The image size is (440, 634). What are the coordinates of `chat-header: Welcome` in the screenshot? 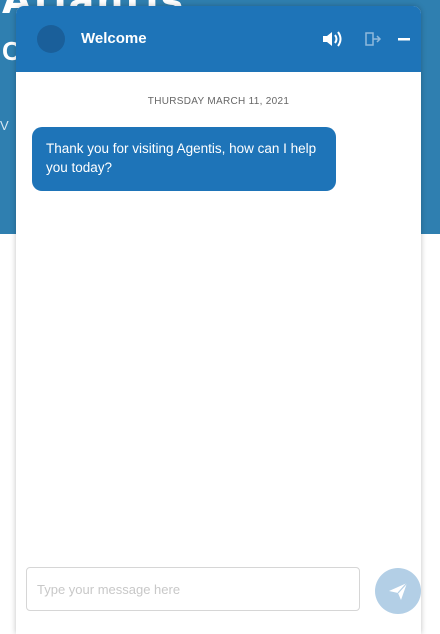 It's located at (218, 39).